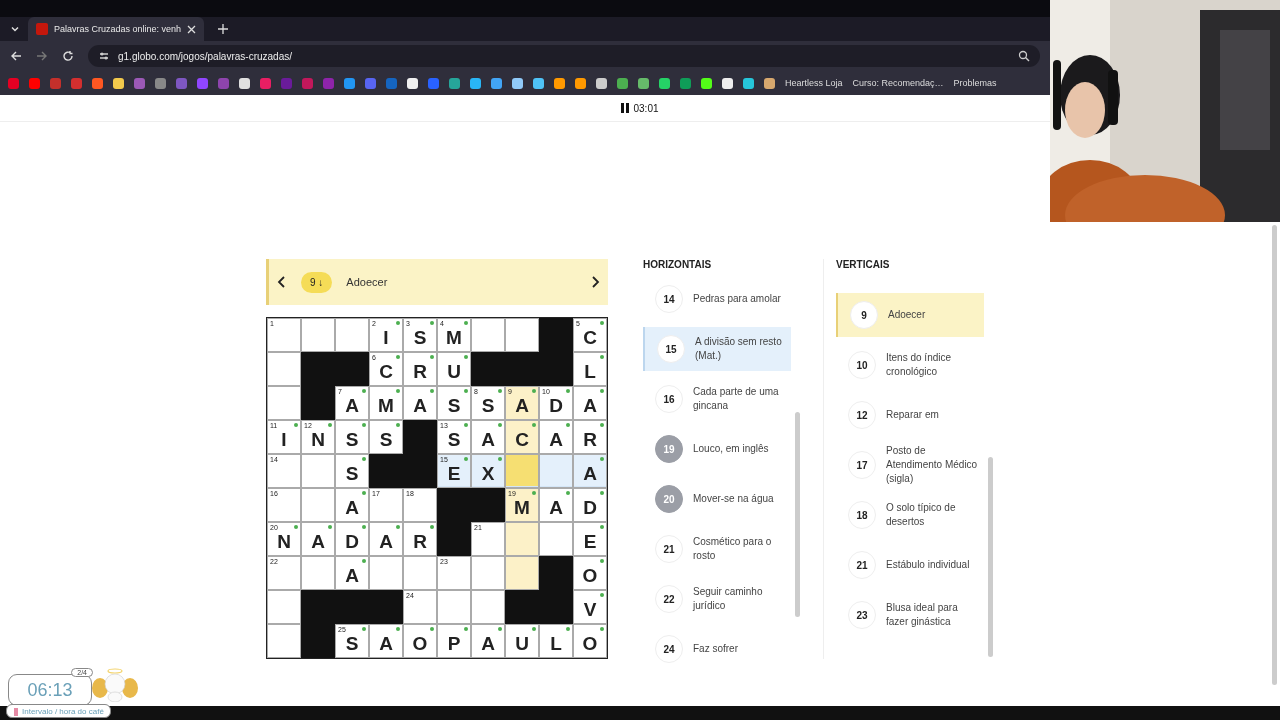 This screenshot has width=1280, height=720. Describe the element at coordinates (717, 449) in the screenshot. I see `clue-item: 19 Louco, em inglês` at that location.